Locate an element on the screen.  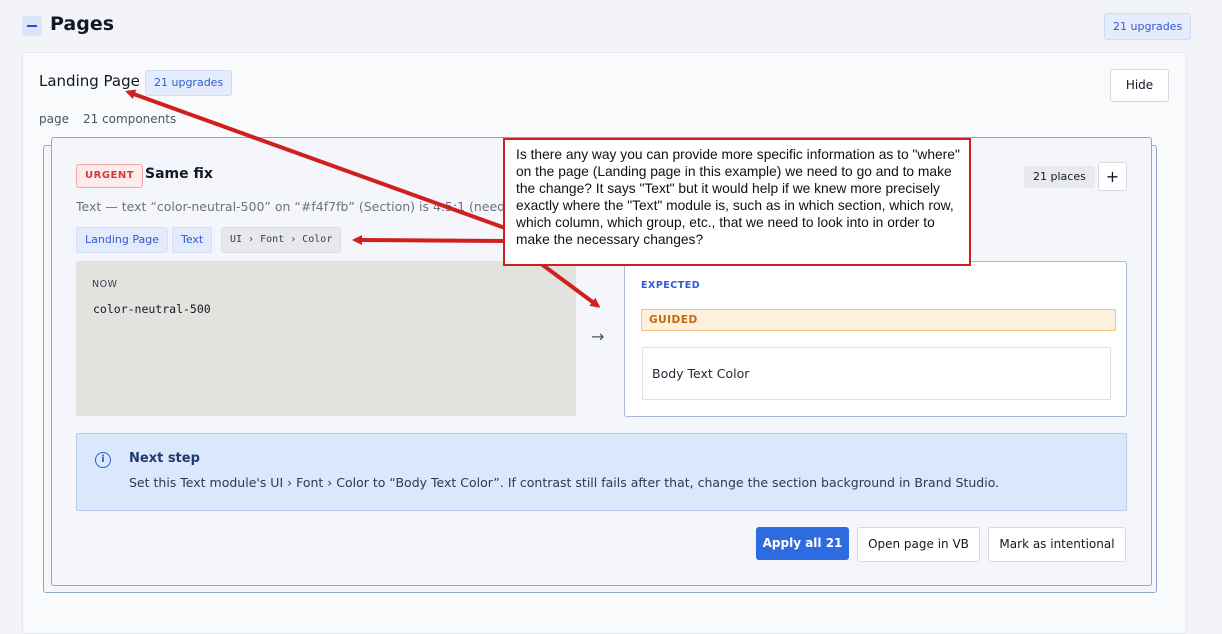
annotation-arrow-title is located at coordinates (315, 159).